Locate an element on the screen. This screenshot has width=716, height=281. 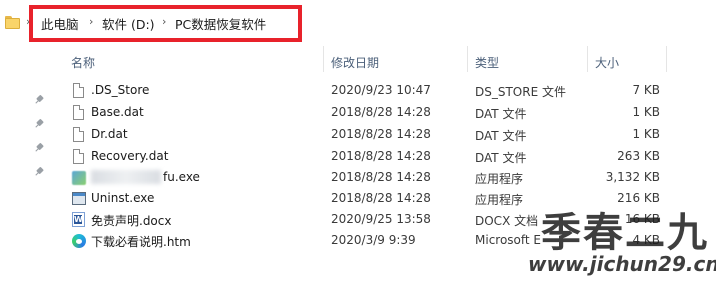
file-row: fu.exe 2018/8/28 14:28 应用程序 3,132 KB is located at coordinates (358, 177).